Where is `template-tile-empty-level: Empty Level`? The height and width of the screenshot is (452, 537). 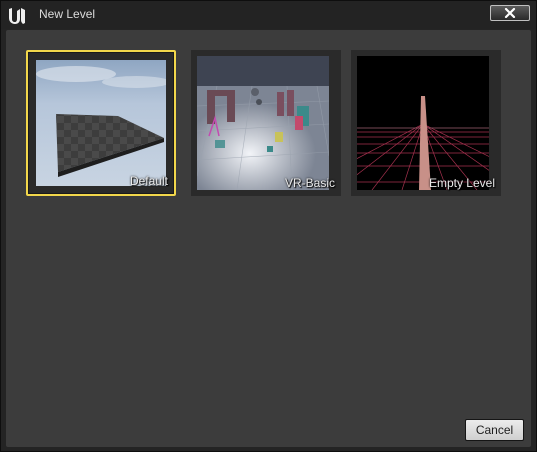
template-tile-empty-level: Empty Level is located at coordinates (426, 123).